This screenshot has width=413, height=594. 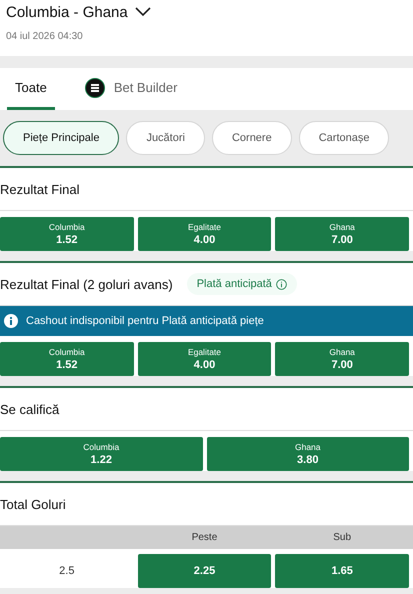 What do you see at coordinates (342, 537) in the screenshot?
I see `column-header: Sub` at bounding box center [342, 537].